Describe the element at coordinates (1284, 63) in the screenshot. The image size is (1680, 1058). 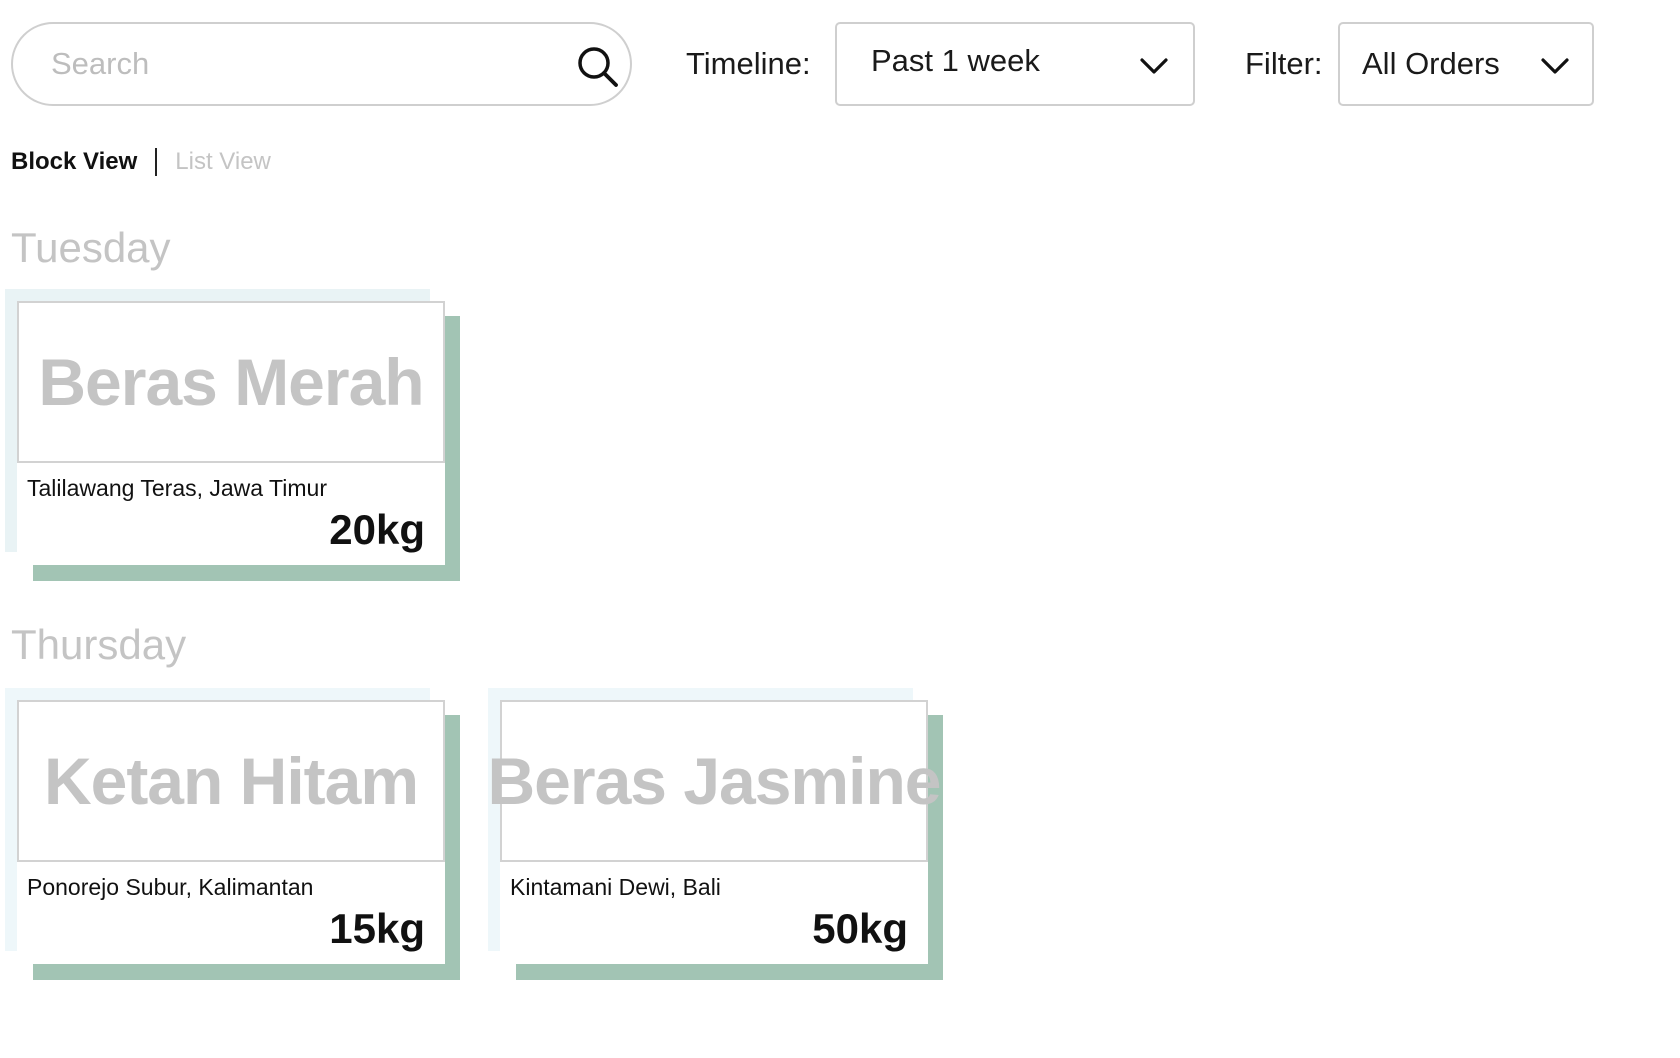
I see `filter-label: Filter:` at that location.